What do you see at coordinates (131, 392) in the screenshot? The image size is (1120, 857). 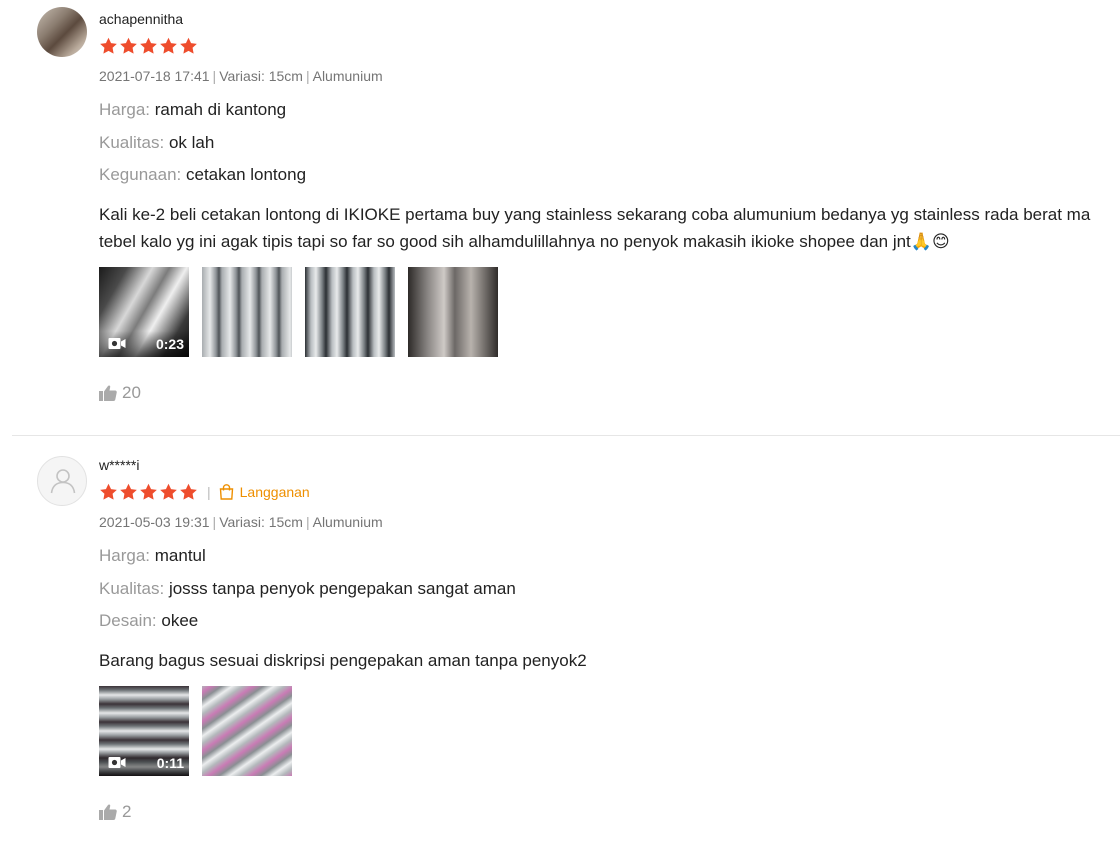 I see `like-count: 20` at bounding box center [131, 392].